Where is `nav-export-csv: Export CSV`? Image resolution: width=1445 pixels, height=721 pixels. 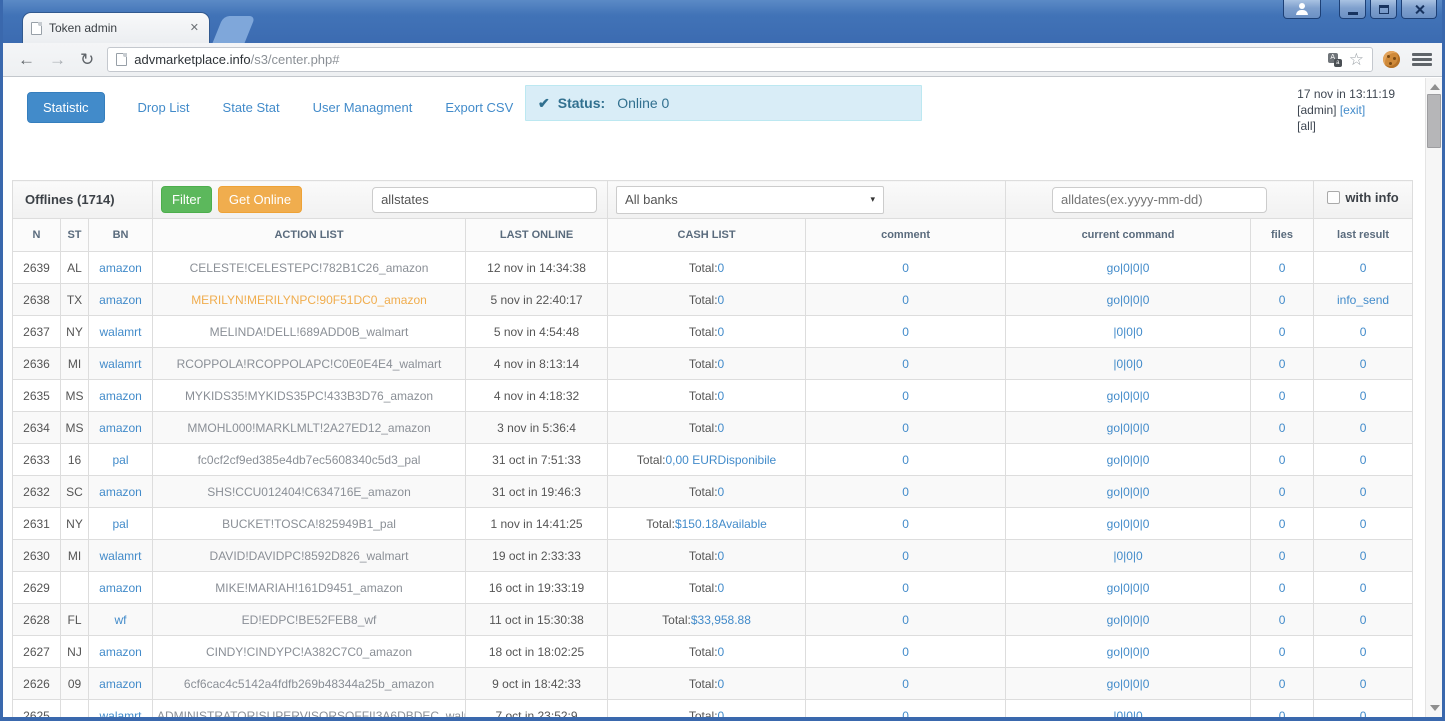
nav-export-csv: Export CSV is located at coordinates (479, 107).